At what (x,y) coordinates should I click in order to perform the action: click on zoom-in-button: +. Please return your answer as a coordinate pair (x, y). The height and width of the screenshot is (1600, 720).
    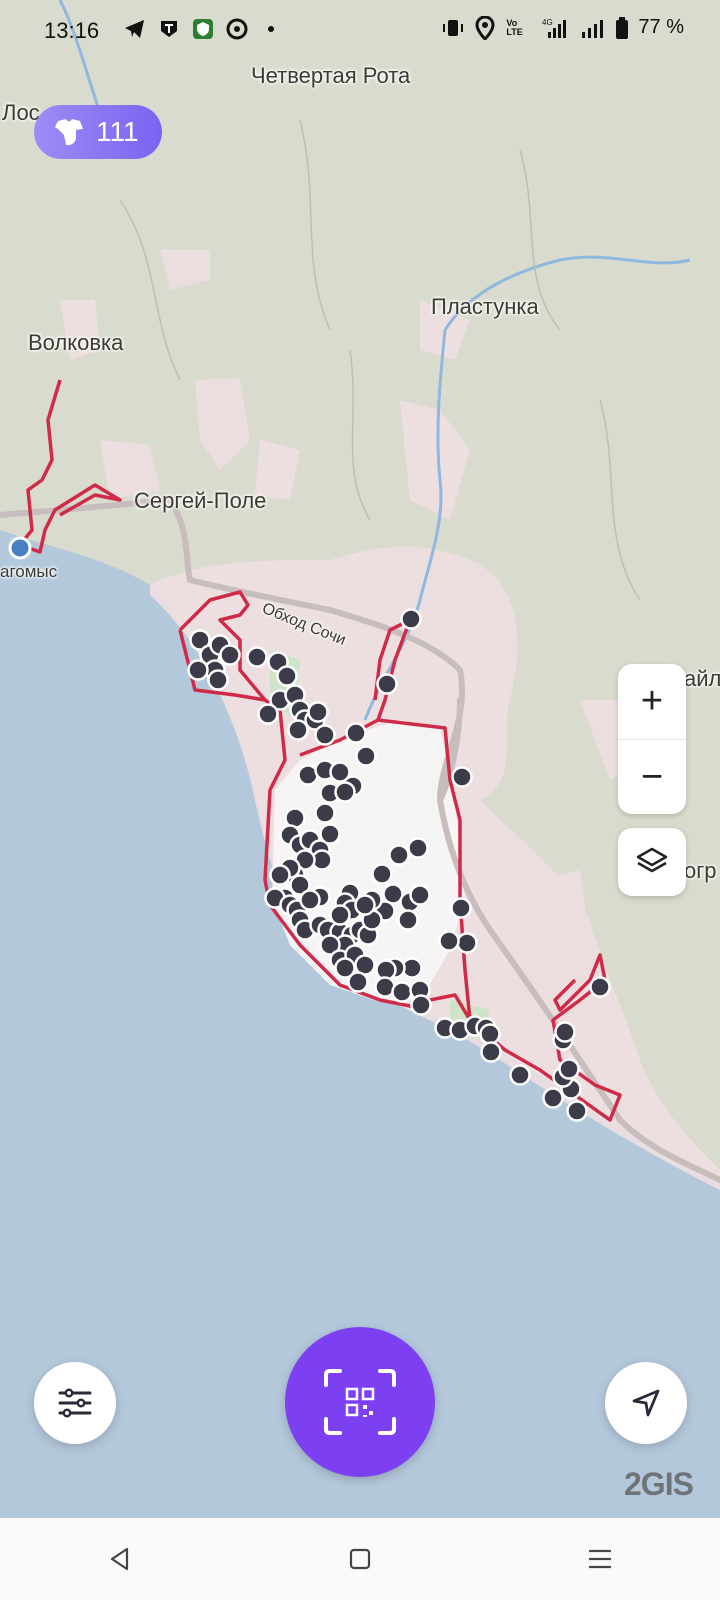
    Looking at the image, I should click on (652, 701).